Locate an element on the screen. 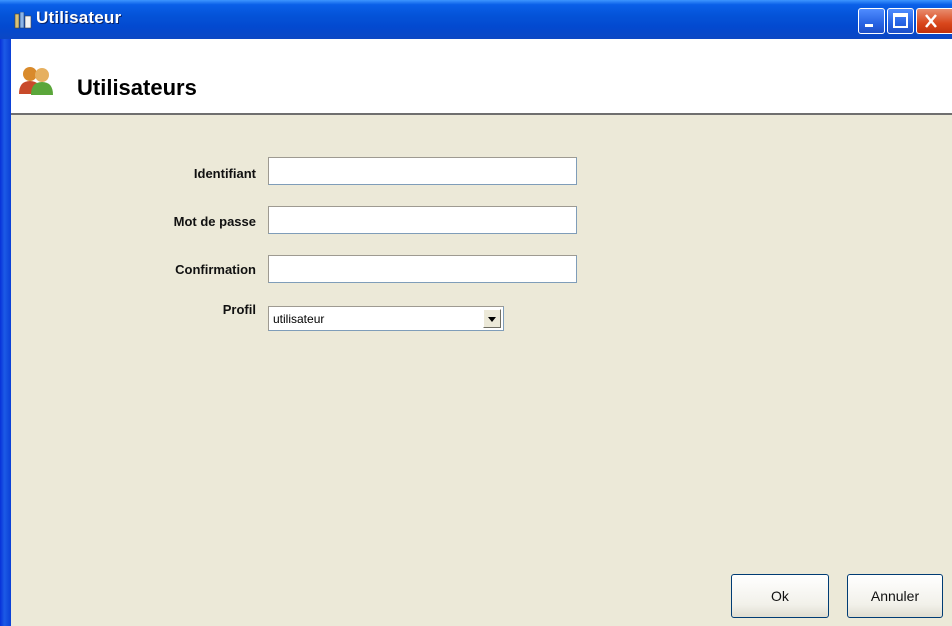 This screenshot has width=952, height=626. close-button is located at coordinates (934, 21).